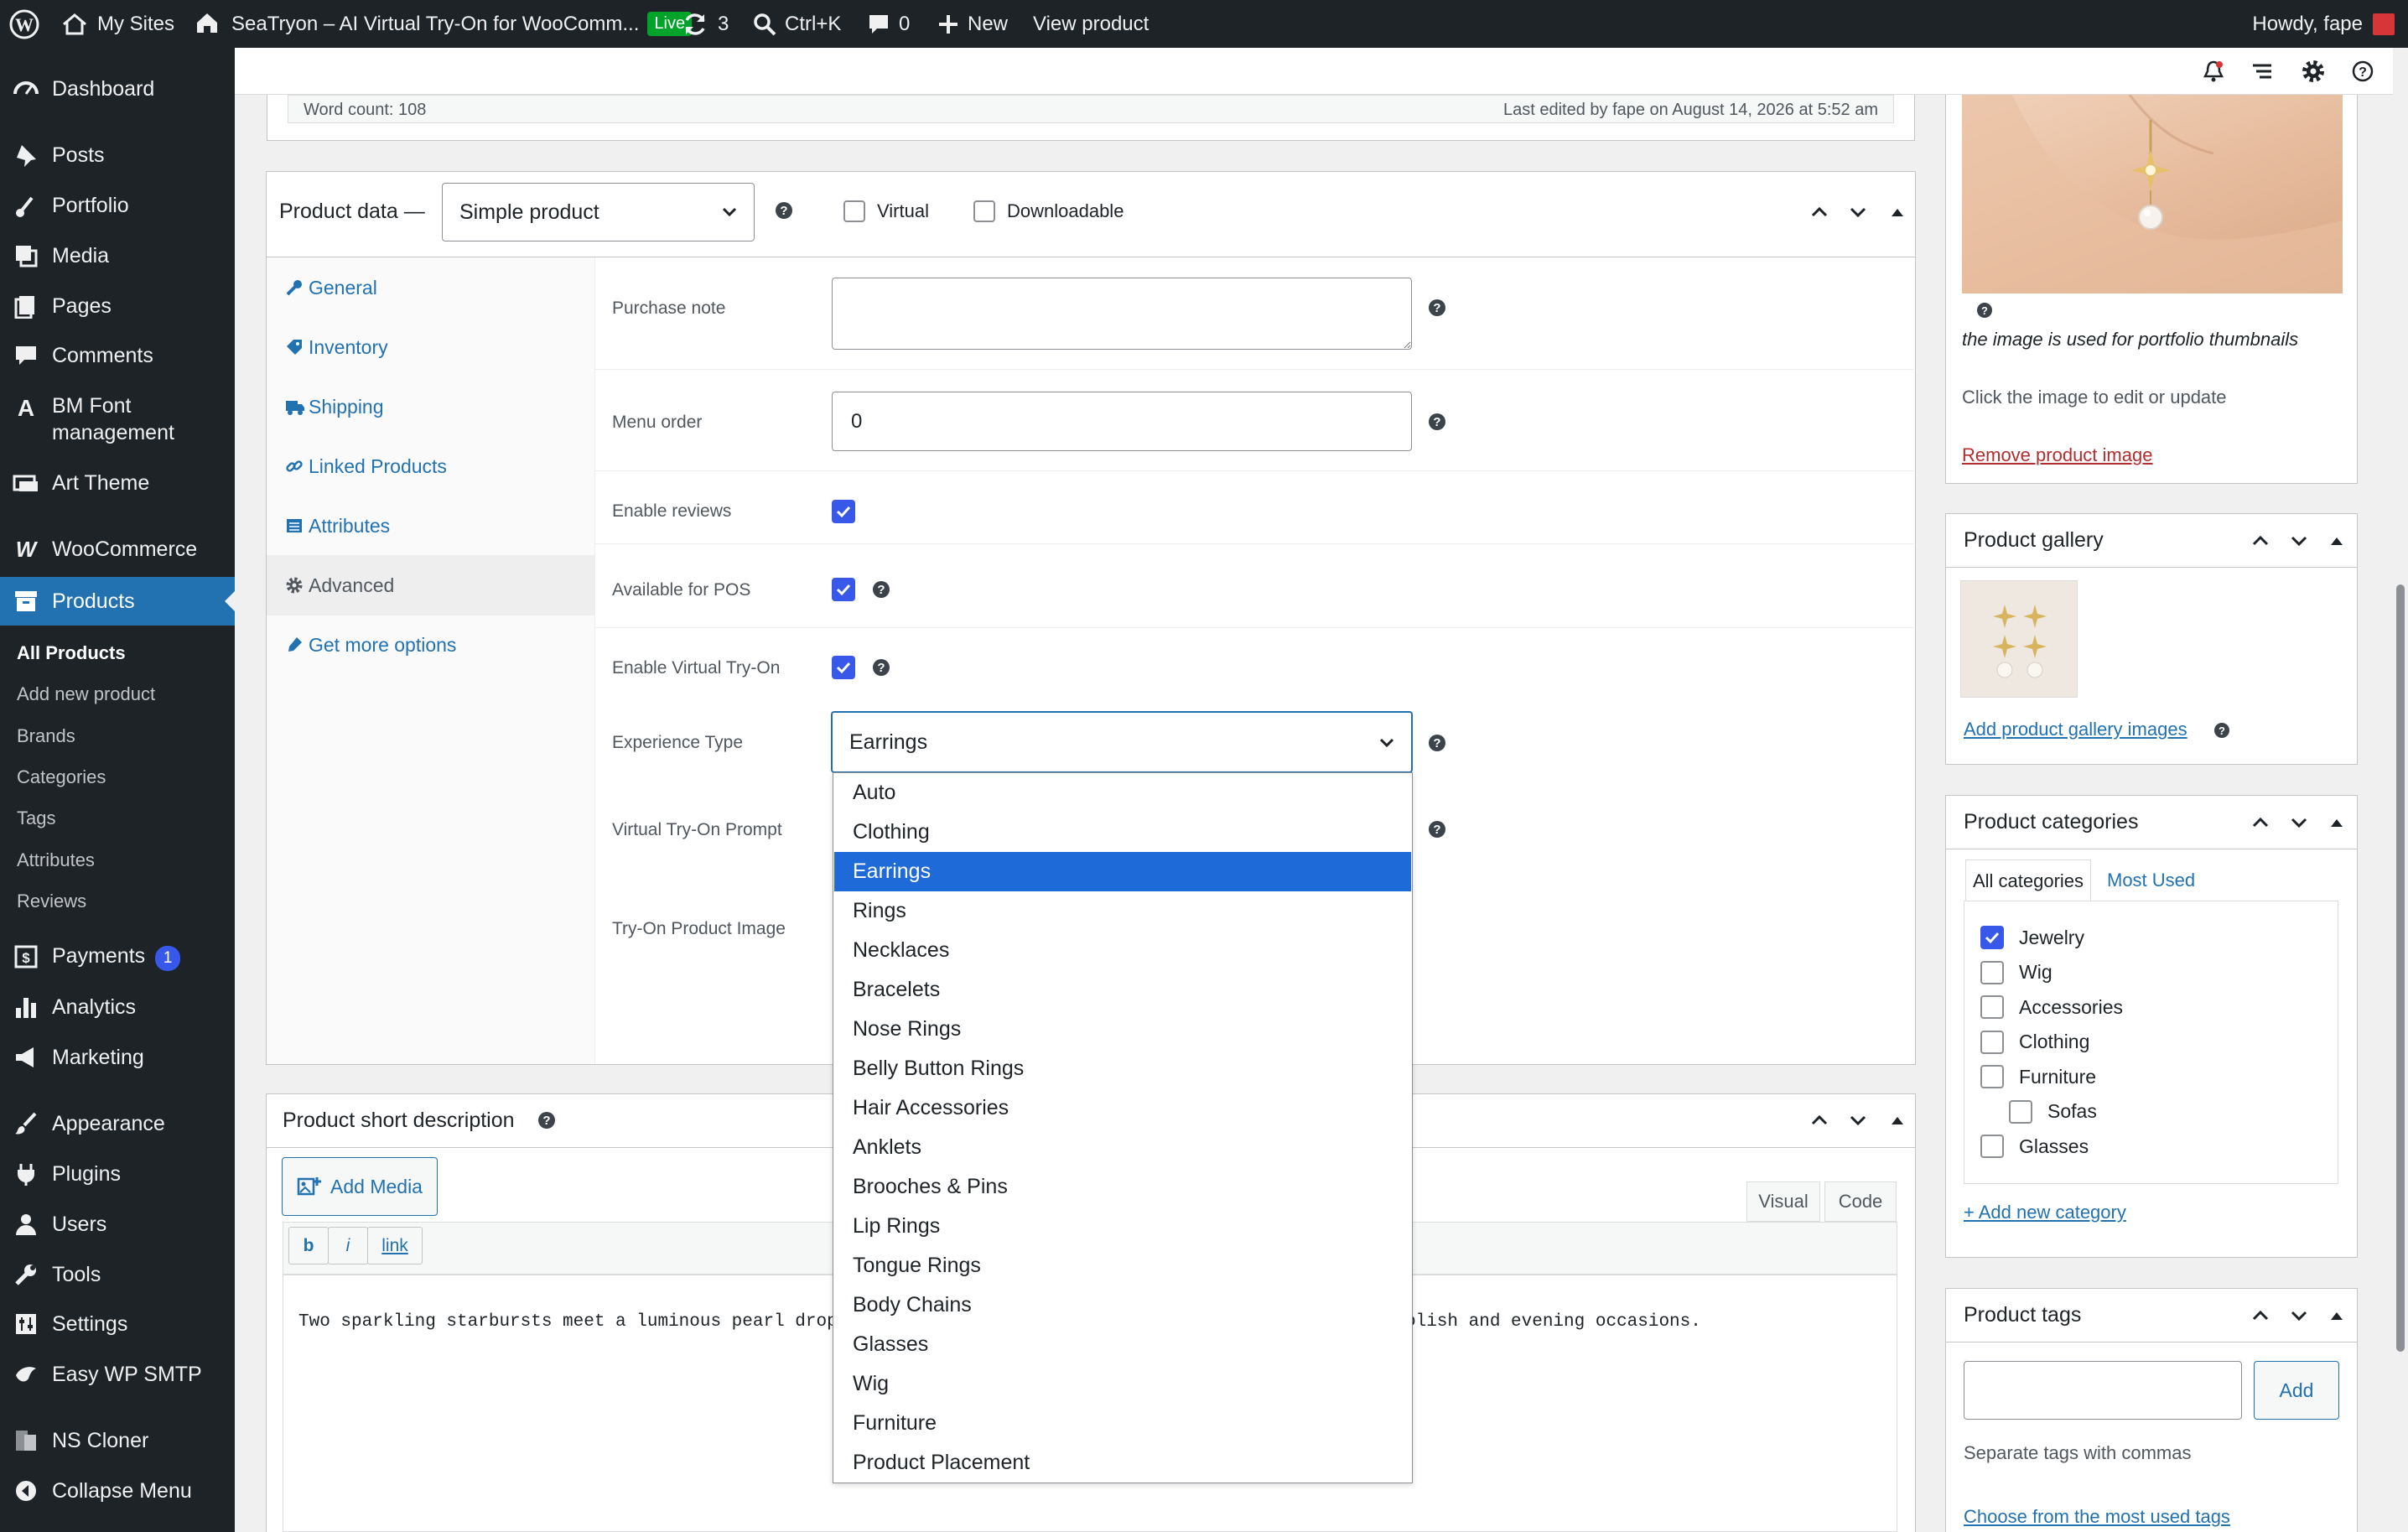 The height and width of the screenshot is (1532, 2408). Describe the element at coordinates (2362, 71) in the screenshot. I see `help-circle-icon: ?` at that location.